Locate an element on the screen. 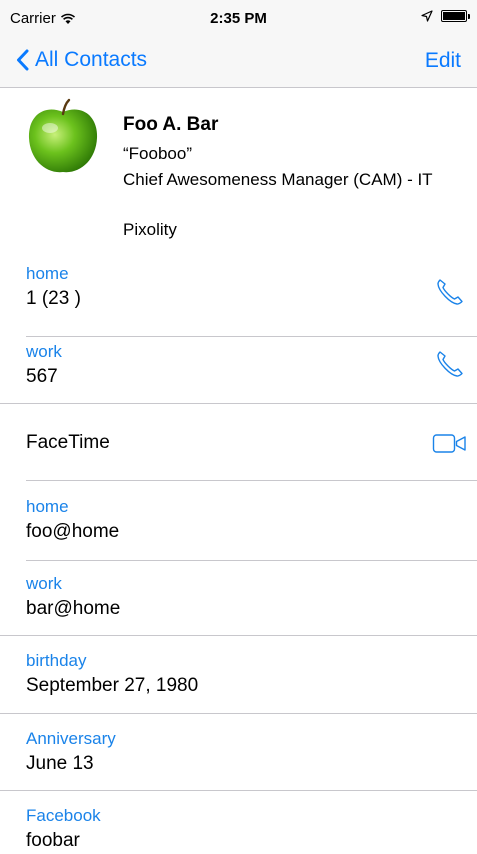 This screenshot has height=854, width=477. edit-button: Edit is located at coordinates (443, 61).